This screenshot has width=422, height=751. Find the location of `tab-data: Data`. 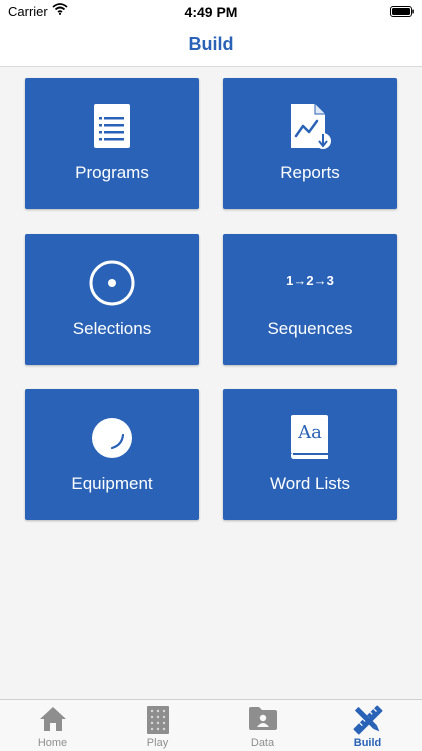

tab-data: Data is located at coordinates (262, 725).